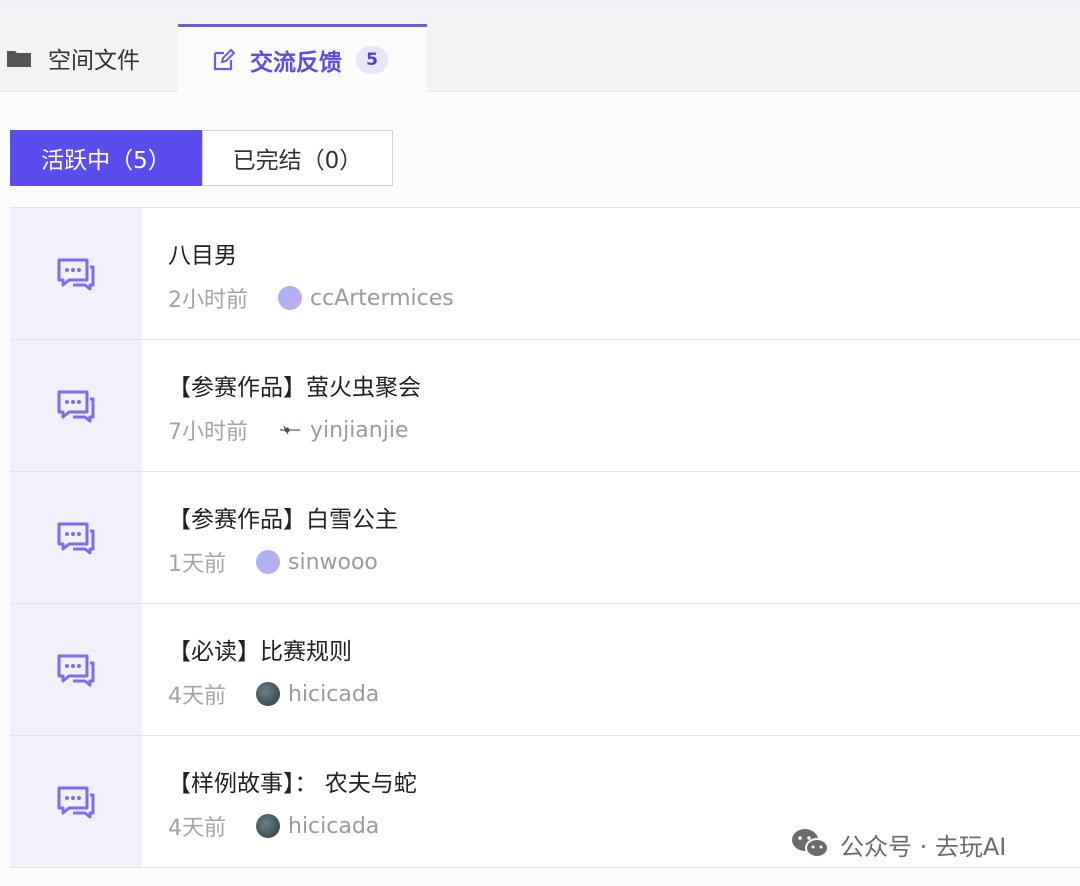  What do you see at coordinates (545, 406) in the screenshot?
I see `list-item: 【参赛作品】萤火虫聚会 7小时前 yinjianjie` at bounding box center [545, 406].